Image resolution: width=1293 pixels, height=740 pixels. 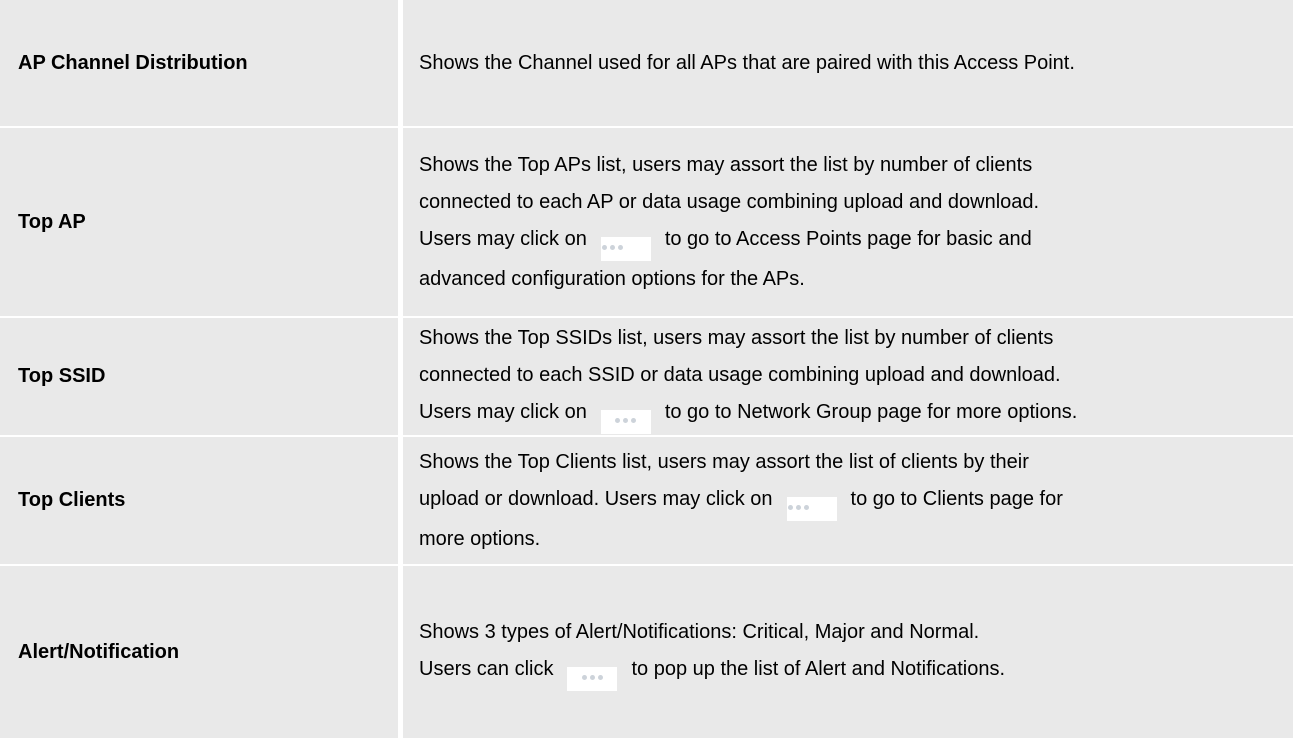 I want to click on description-text: to go to Clients page for, so click(x=956, y=498).